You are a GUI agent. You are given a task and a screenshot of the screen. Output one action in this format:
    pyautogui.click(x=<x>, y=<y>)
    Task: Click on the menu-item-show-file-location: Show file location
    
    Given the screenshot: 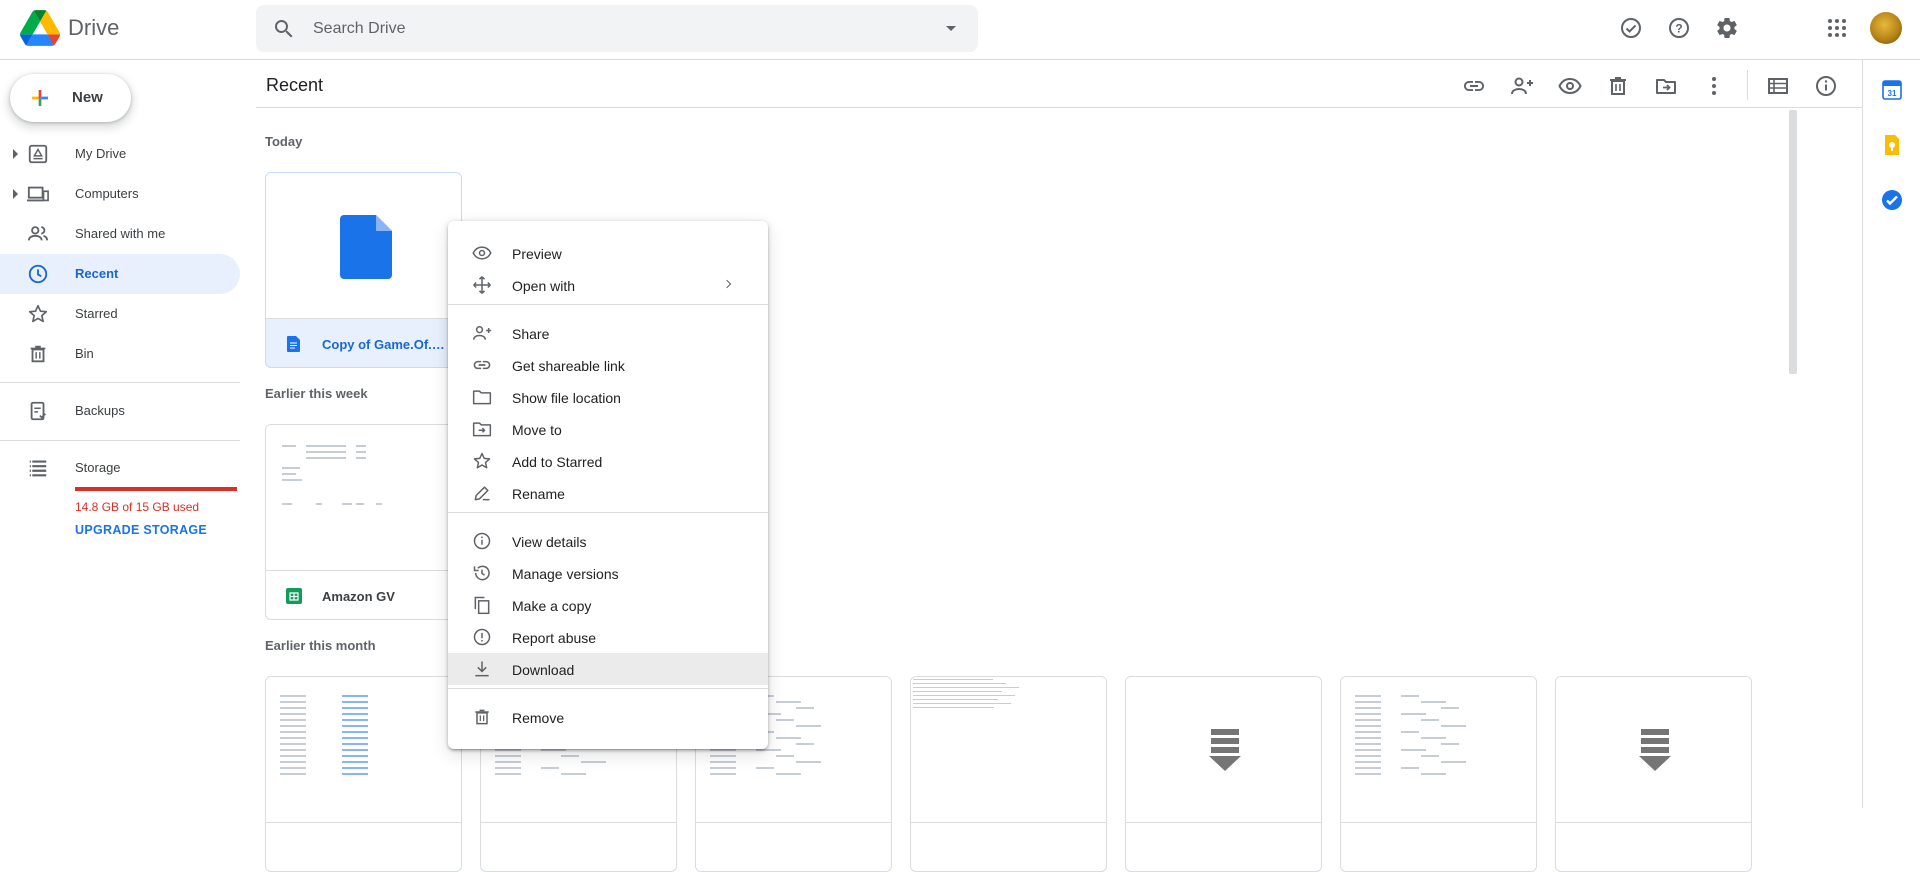 What is the action you would take?
    pyautogui.click(x=608, y=397)
    